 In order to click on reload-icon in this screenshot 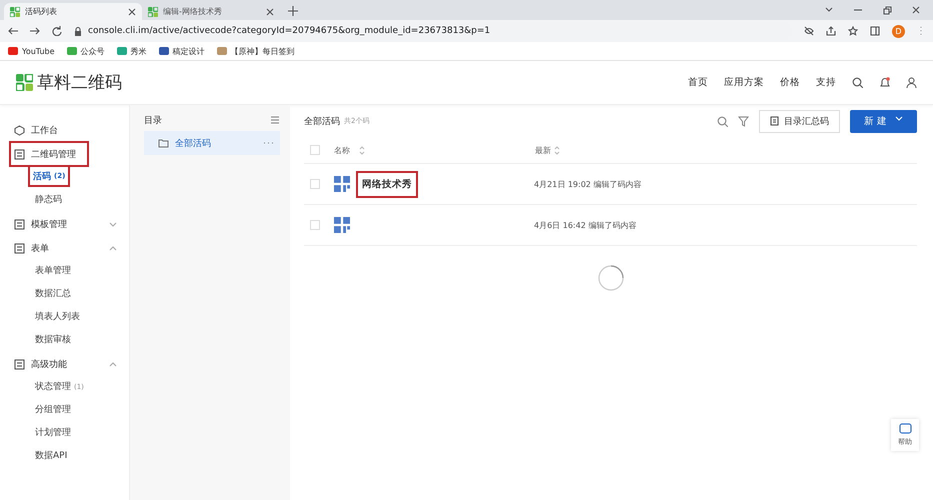, I will do `click(57, 31)`.